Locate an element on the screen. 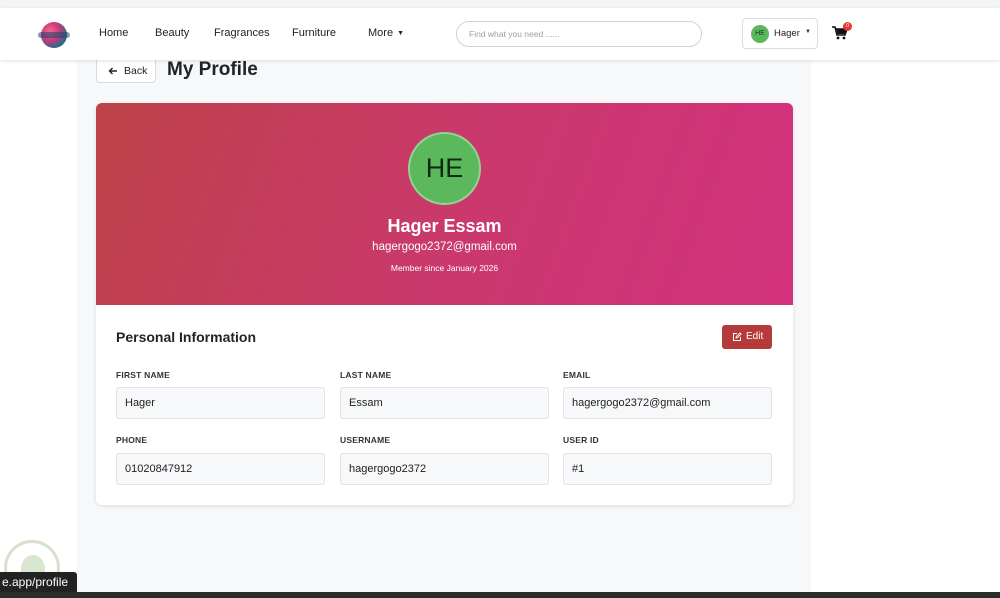 The image size is (1000, 598). nav-link-furniture: Furniture is located at coordinates (314, 33).